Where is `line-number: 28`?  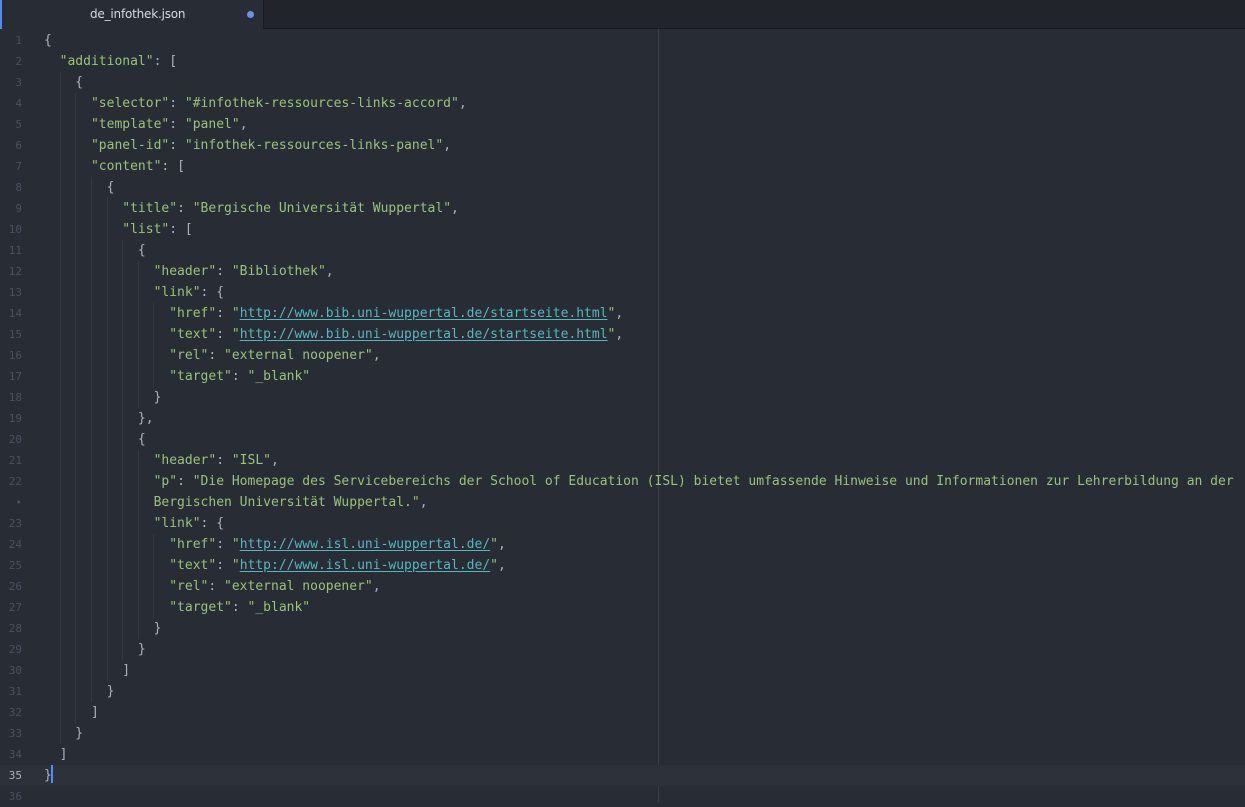
line-number: 28 is located at coordinates (11, 628).